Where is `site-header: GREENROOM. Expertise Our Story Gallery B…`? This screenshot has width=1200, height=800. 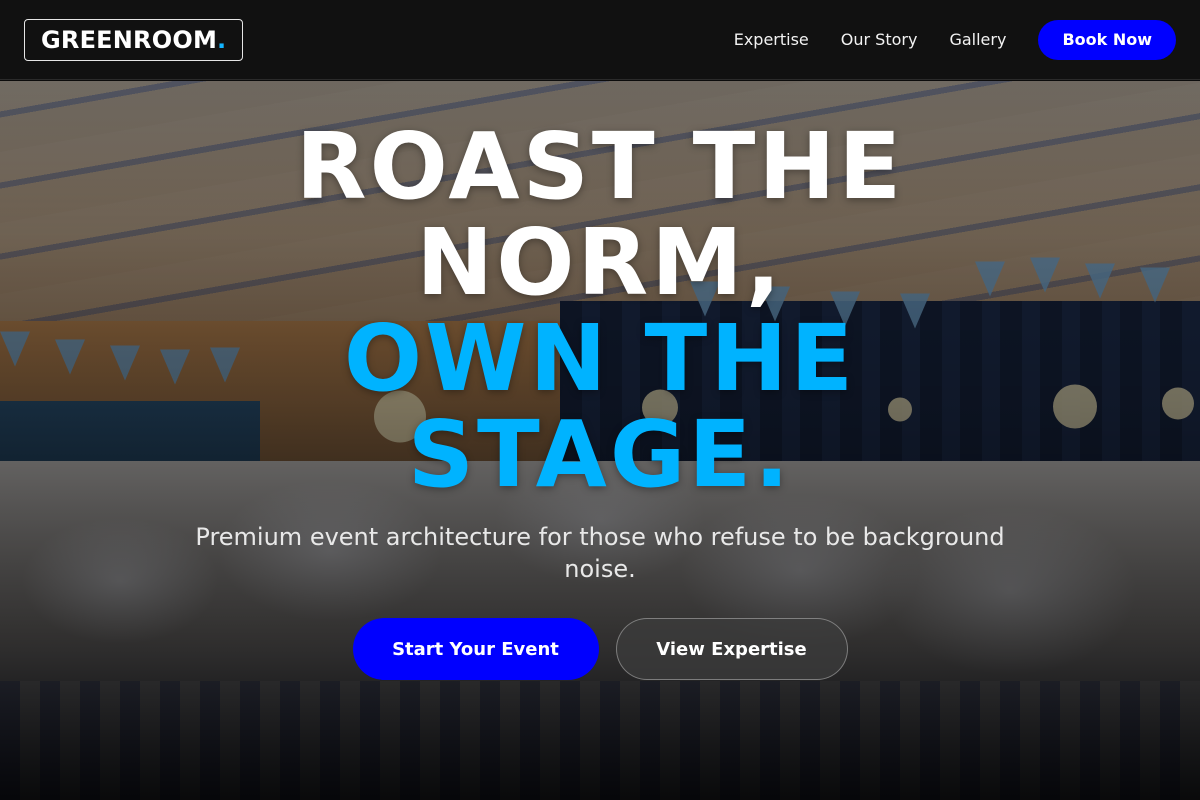 site-header: GREENROOM. Expertise Our Story Gallery B… is located at coordinates (600, 40).